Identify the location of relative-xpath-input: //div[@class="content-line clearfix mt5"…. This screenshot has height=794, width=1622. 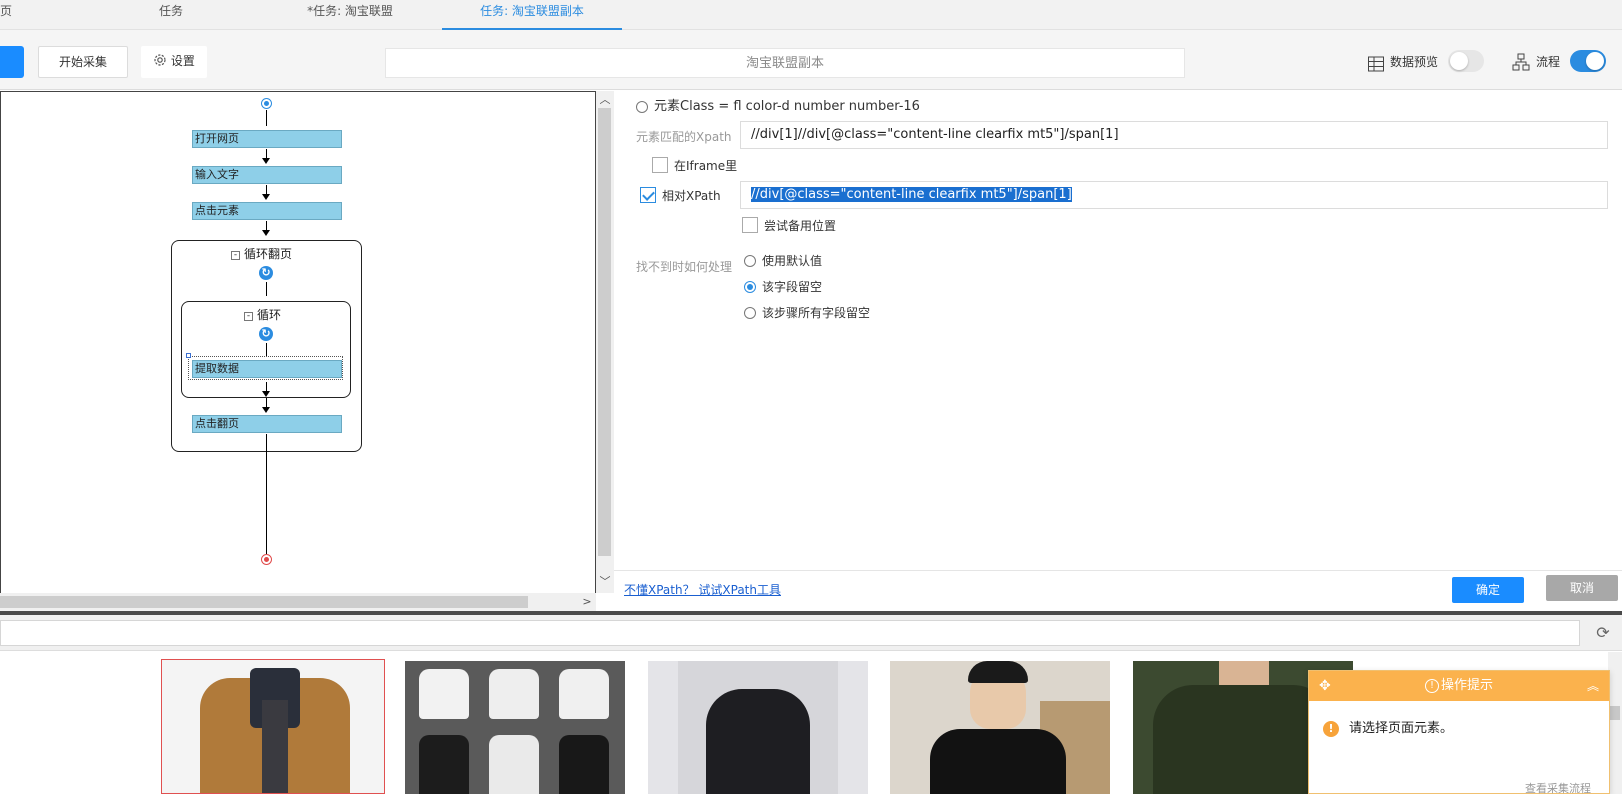
(1174, 195).